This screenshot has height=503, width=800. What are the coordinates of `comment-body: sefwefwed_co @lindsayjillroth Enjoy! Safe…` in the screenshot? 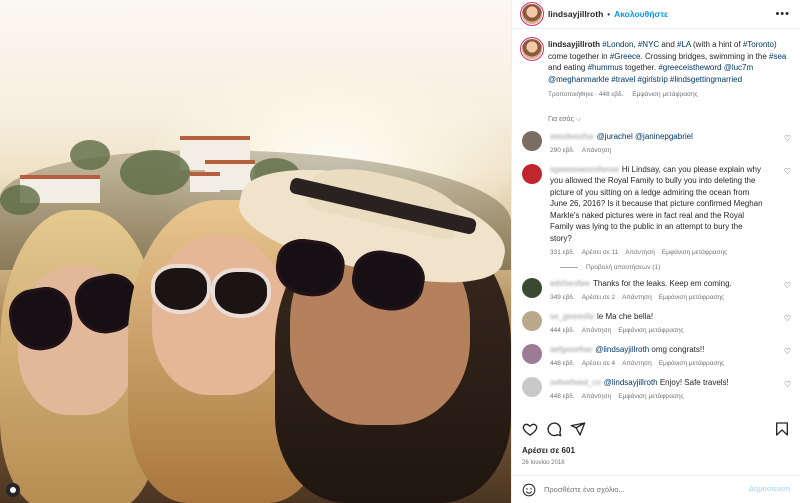 It's located at (657, 390).